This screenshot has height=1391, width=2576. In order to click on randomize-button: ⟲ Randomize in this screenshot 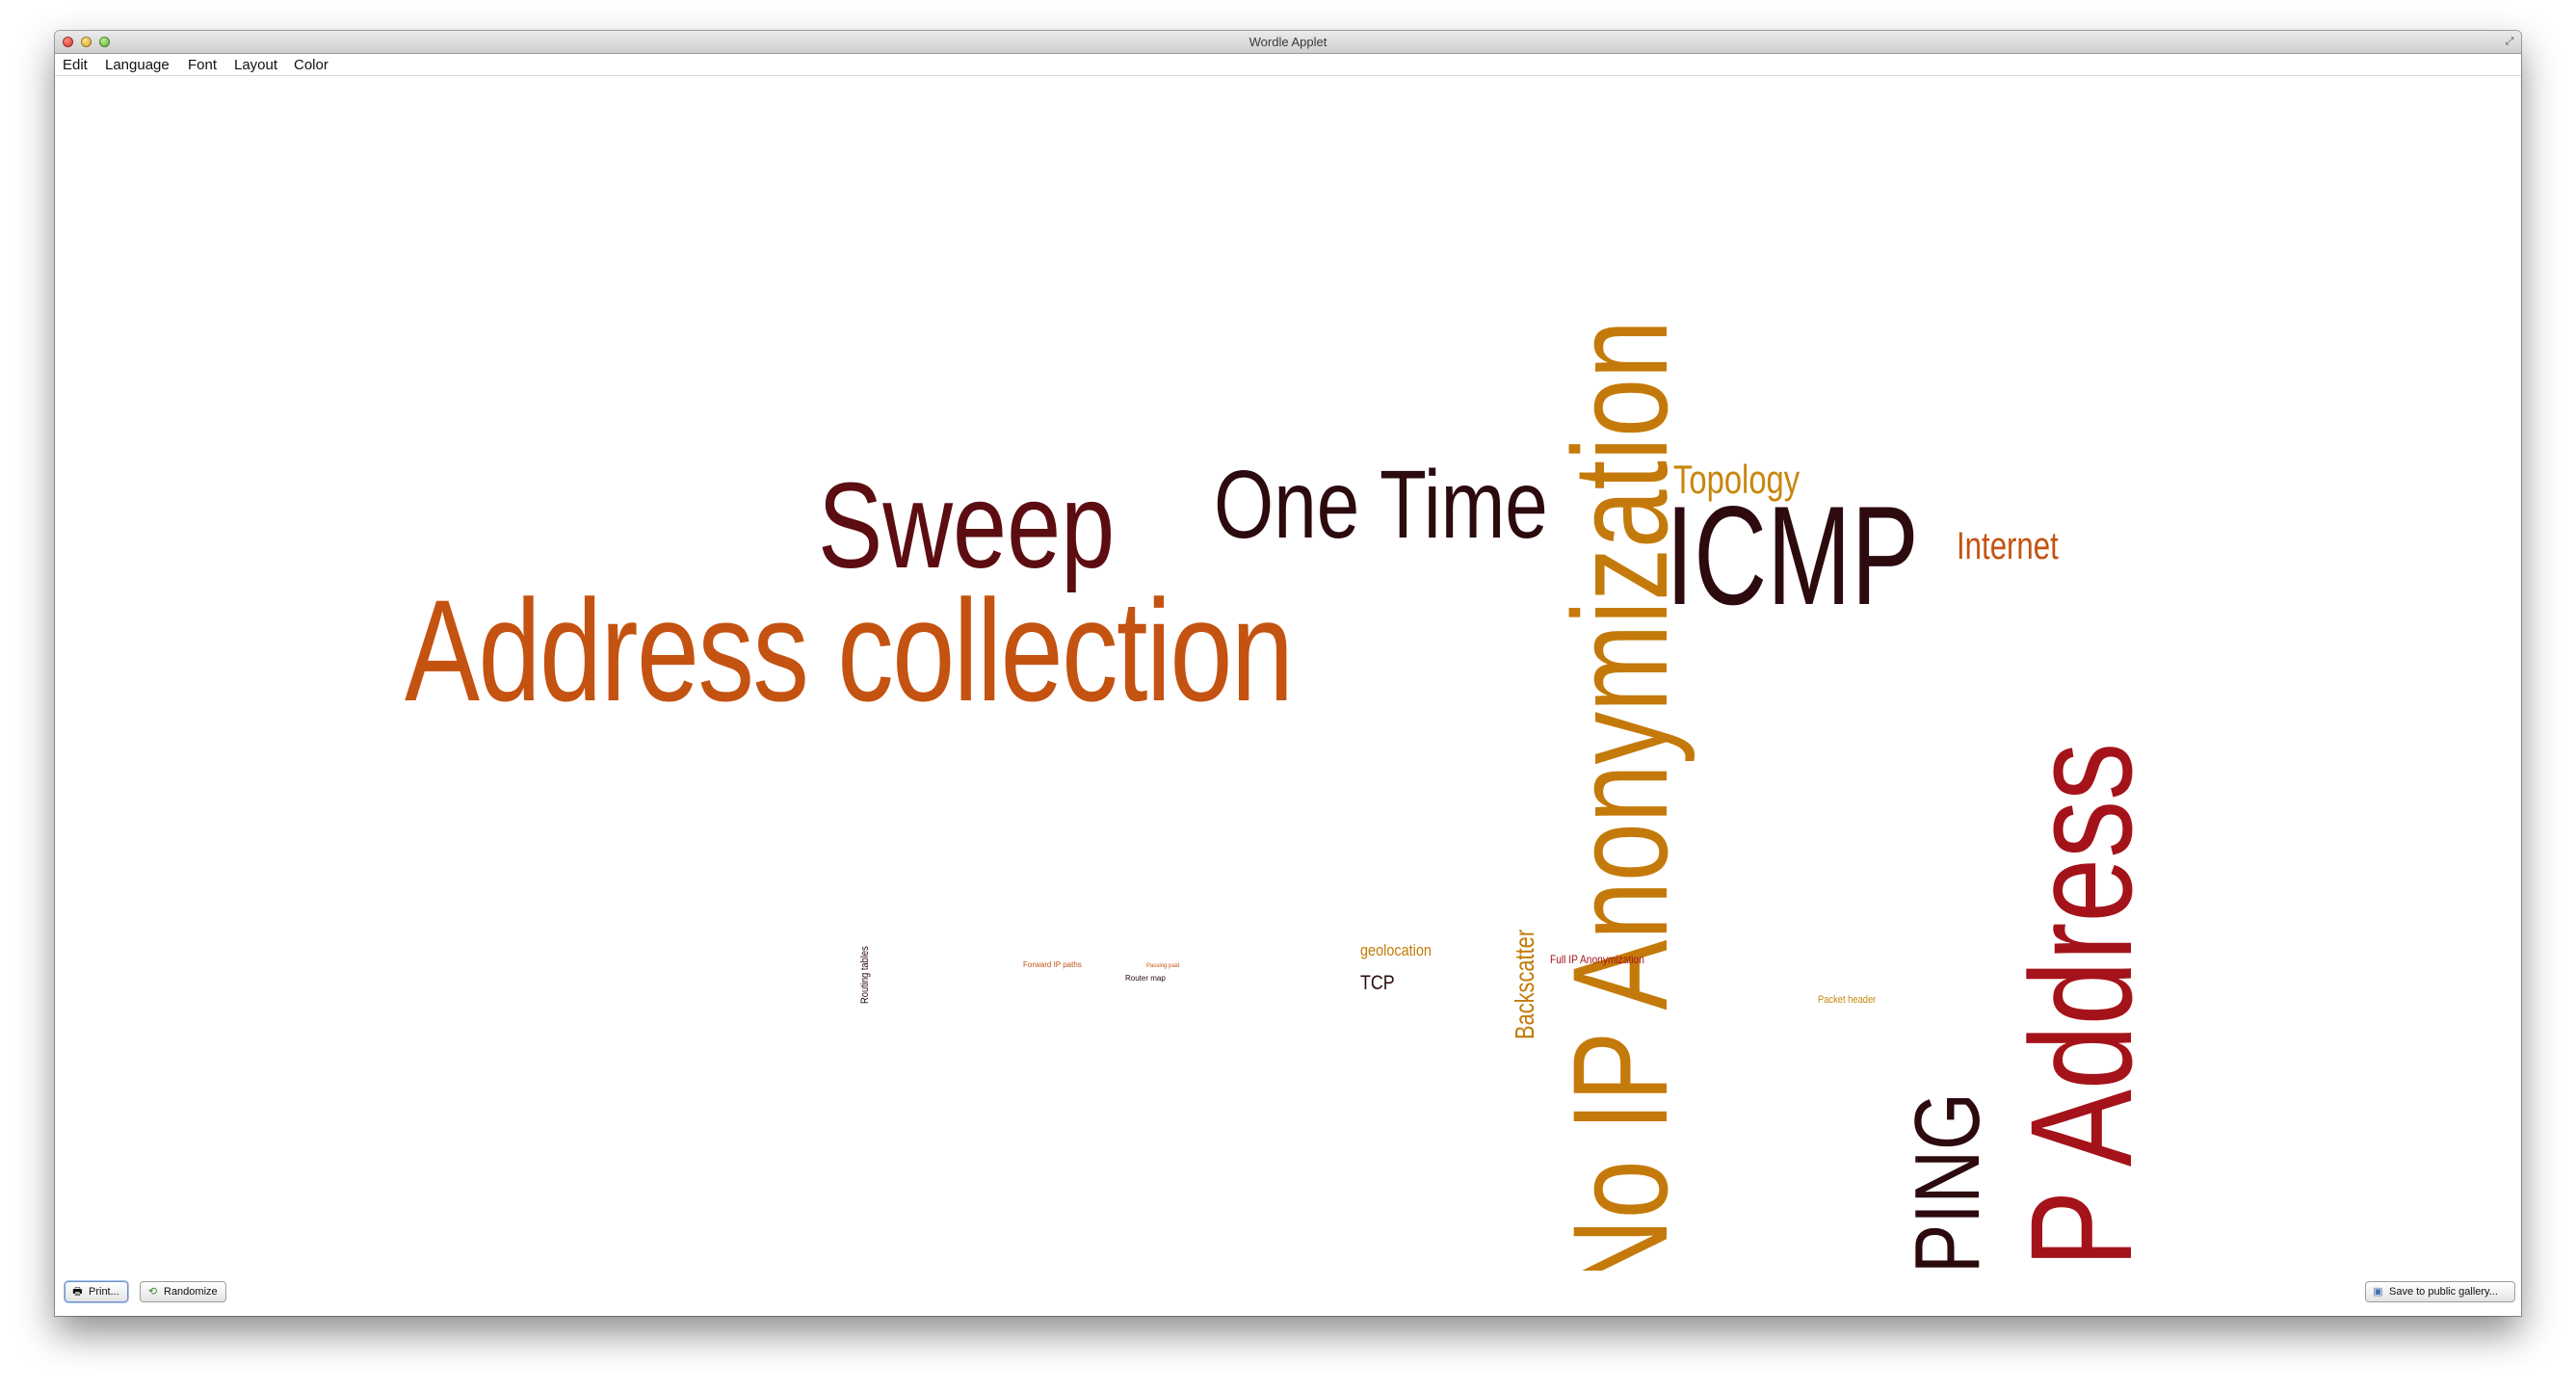, I will do `click(183, 1291)`.